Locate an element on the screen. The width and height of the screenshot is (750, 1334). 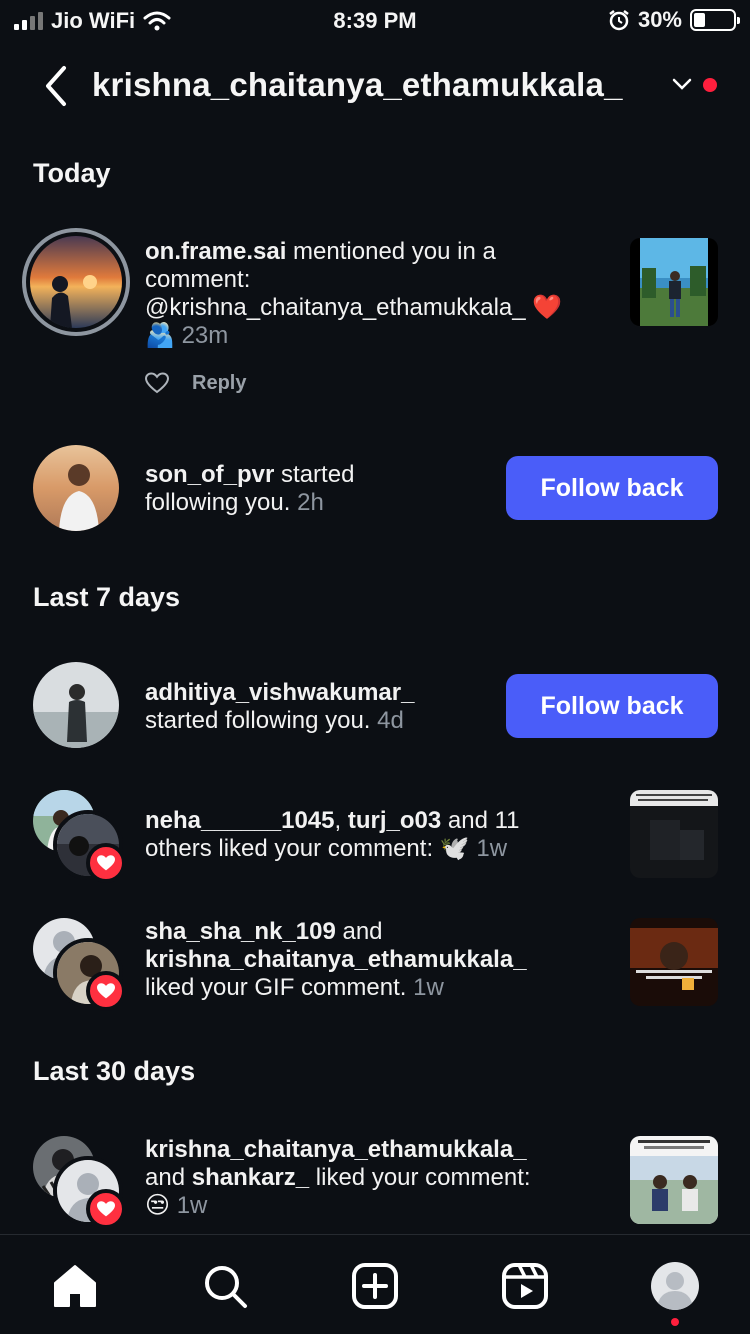
unamused-emoji: 😒 is located at coordinates (158, 1205).